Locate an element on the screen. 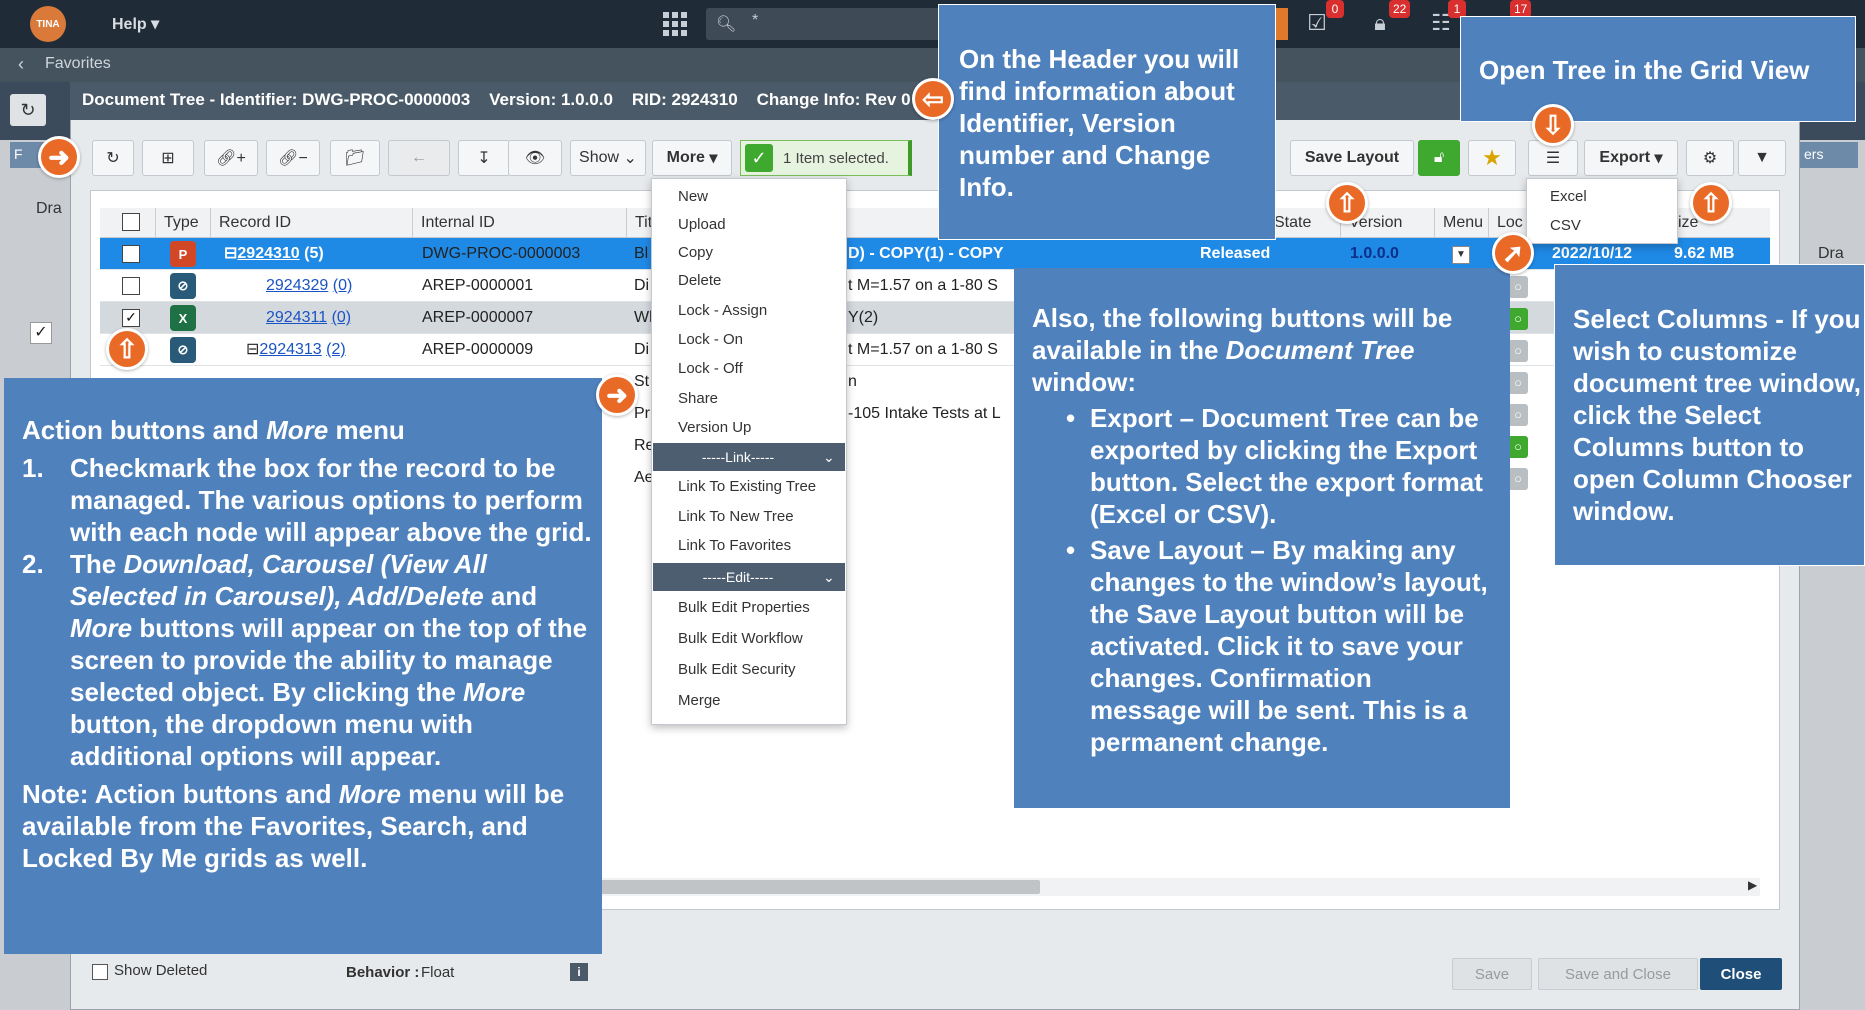  remove-link-button: 🔗︎− is located at coordinates (293, 158).